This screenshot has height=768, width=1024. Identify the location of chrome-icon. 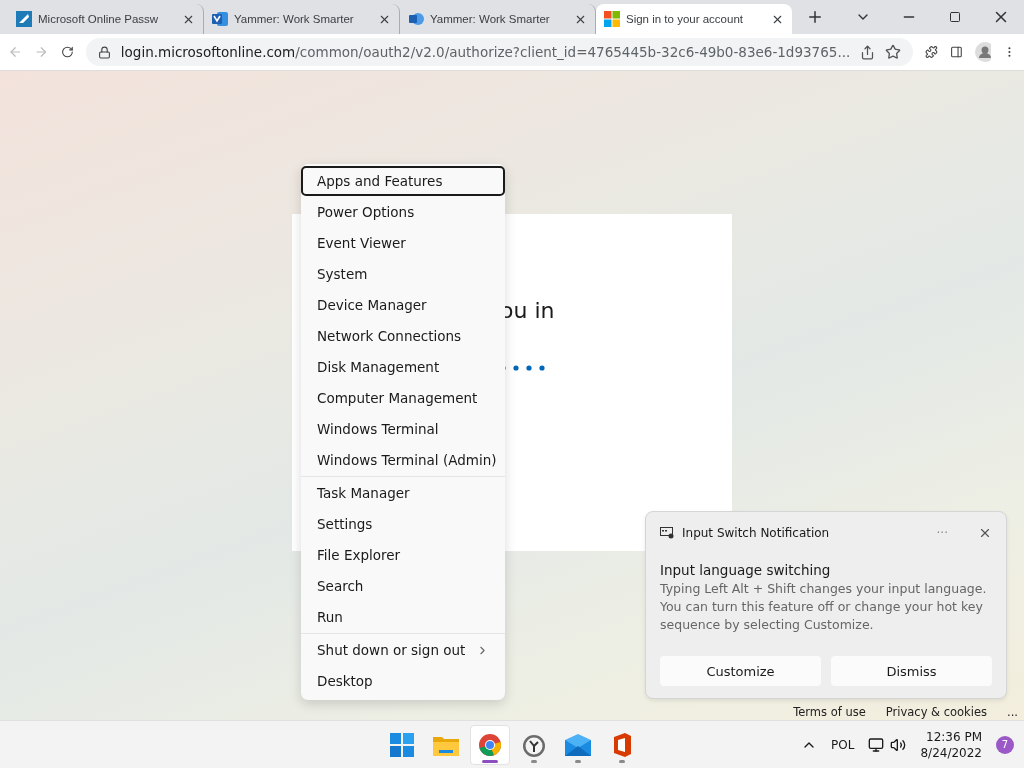
(490, 744).